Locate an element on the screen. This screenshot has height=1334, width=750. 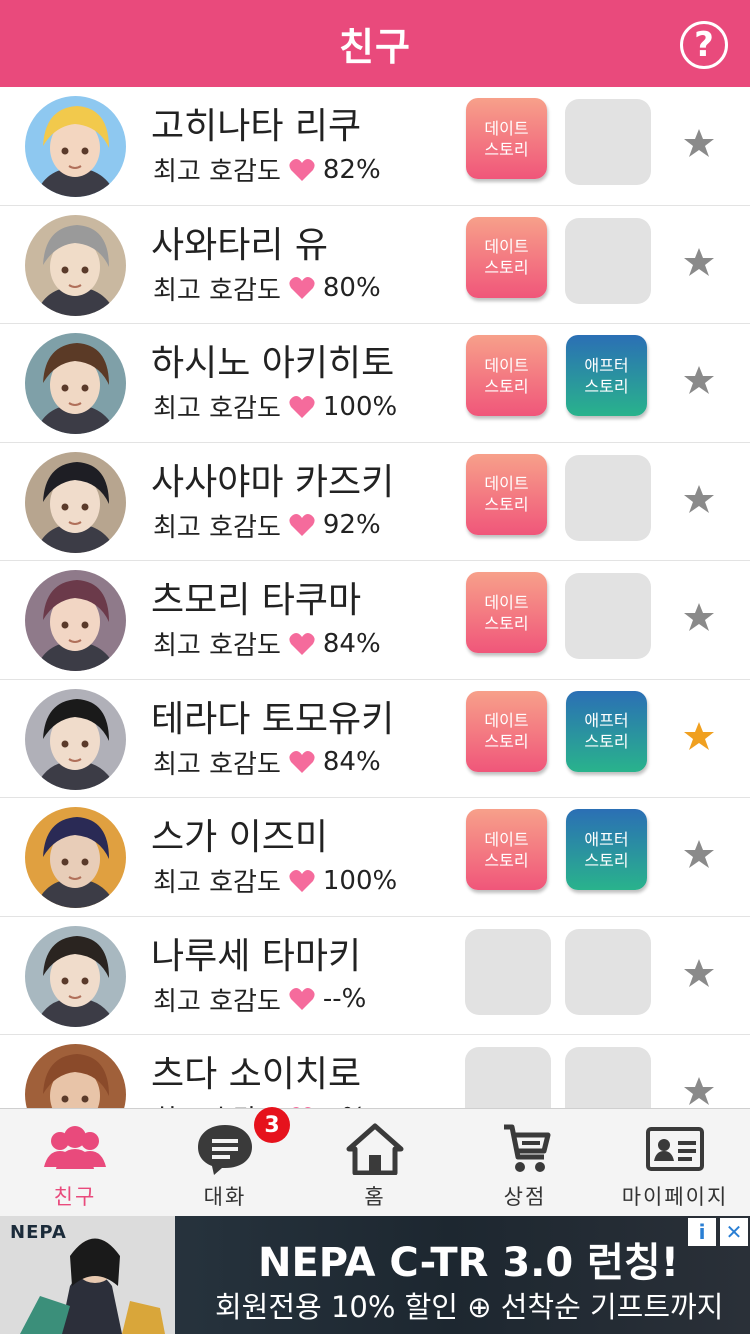
friends-icon is located at coordinates (75, 1147).